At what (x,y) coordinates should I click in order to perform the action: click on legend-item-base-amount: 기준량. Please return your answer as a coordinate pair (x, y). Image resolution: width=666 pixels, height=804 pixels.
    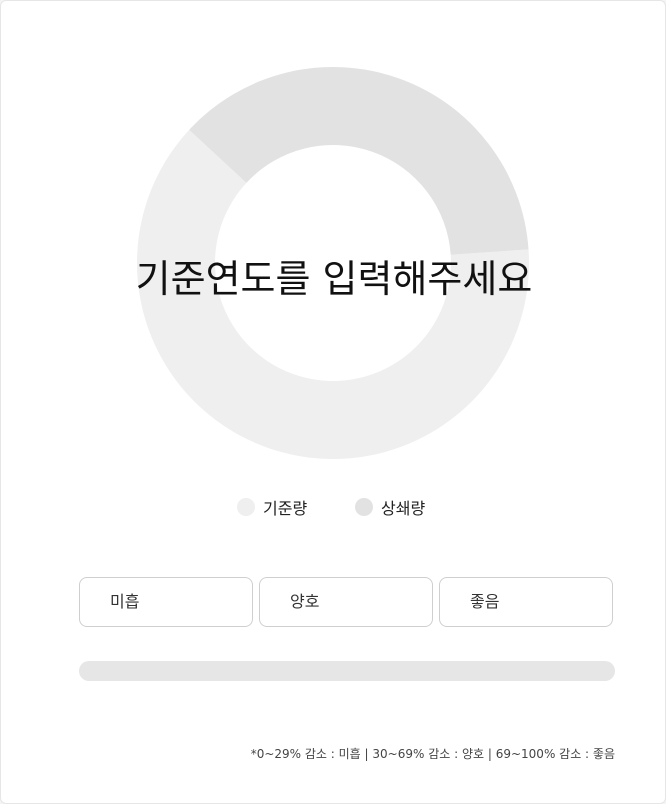
    Looking at the image, I should click on (272, 507).